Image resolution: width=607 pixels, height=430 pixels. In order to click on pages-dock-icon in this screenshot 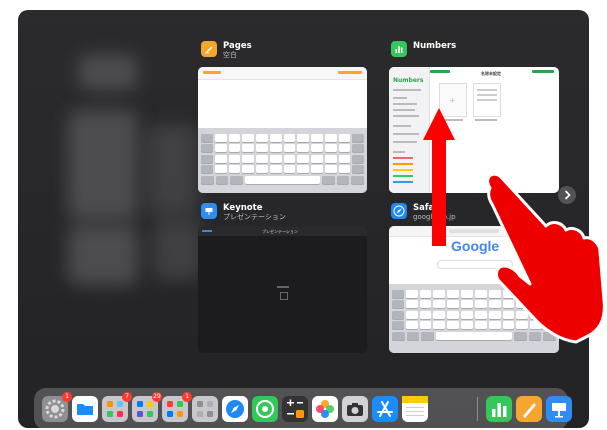, I will do `click(529, 409)`.